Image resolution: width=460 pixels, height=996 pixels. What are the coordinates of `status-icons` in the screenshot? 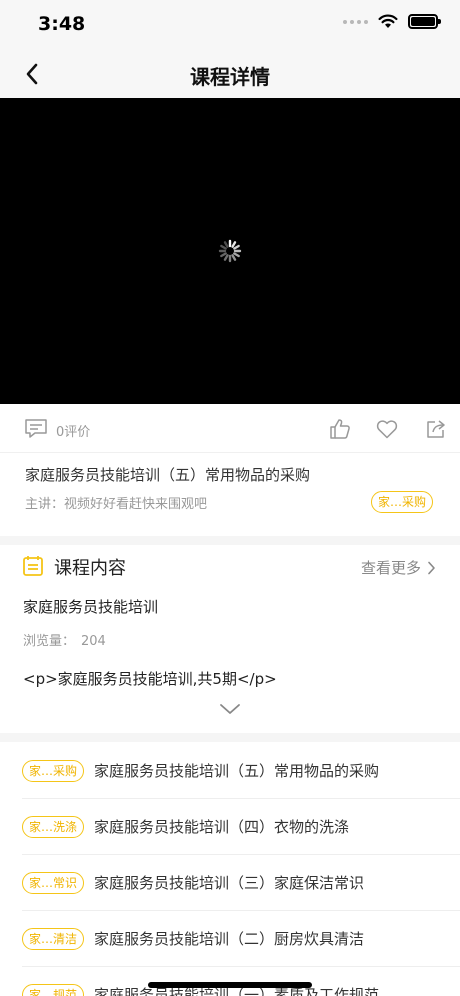 It's located at (392, 21).